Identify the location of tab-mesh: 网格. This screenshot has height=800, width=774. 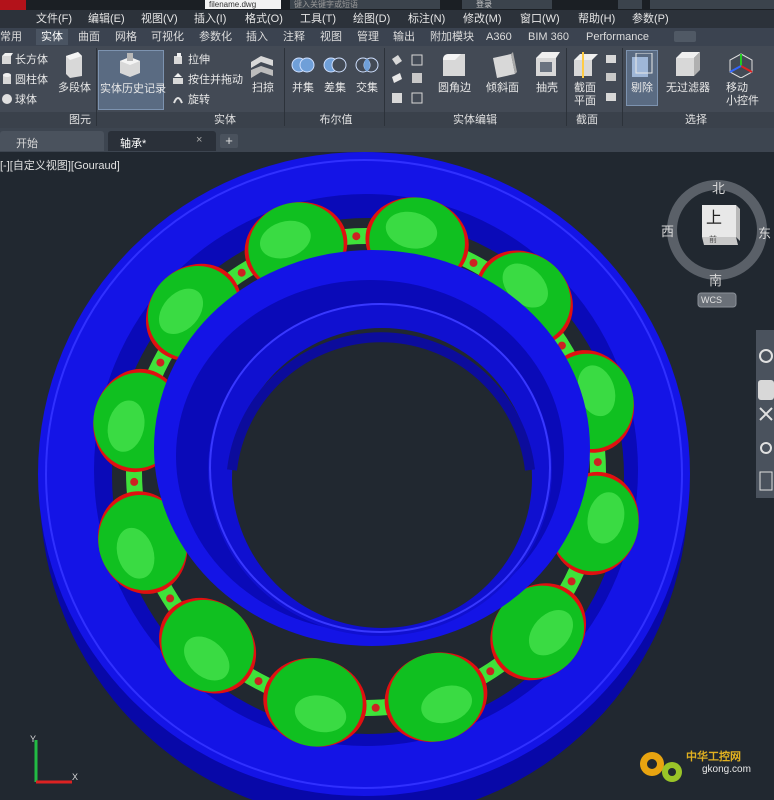
(126, 37).